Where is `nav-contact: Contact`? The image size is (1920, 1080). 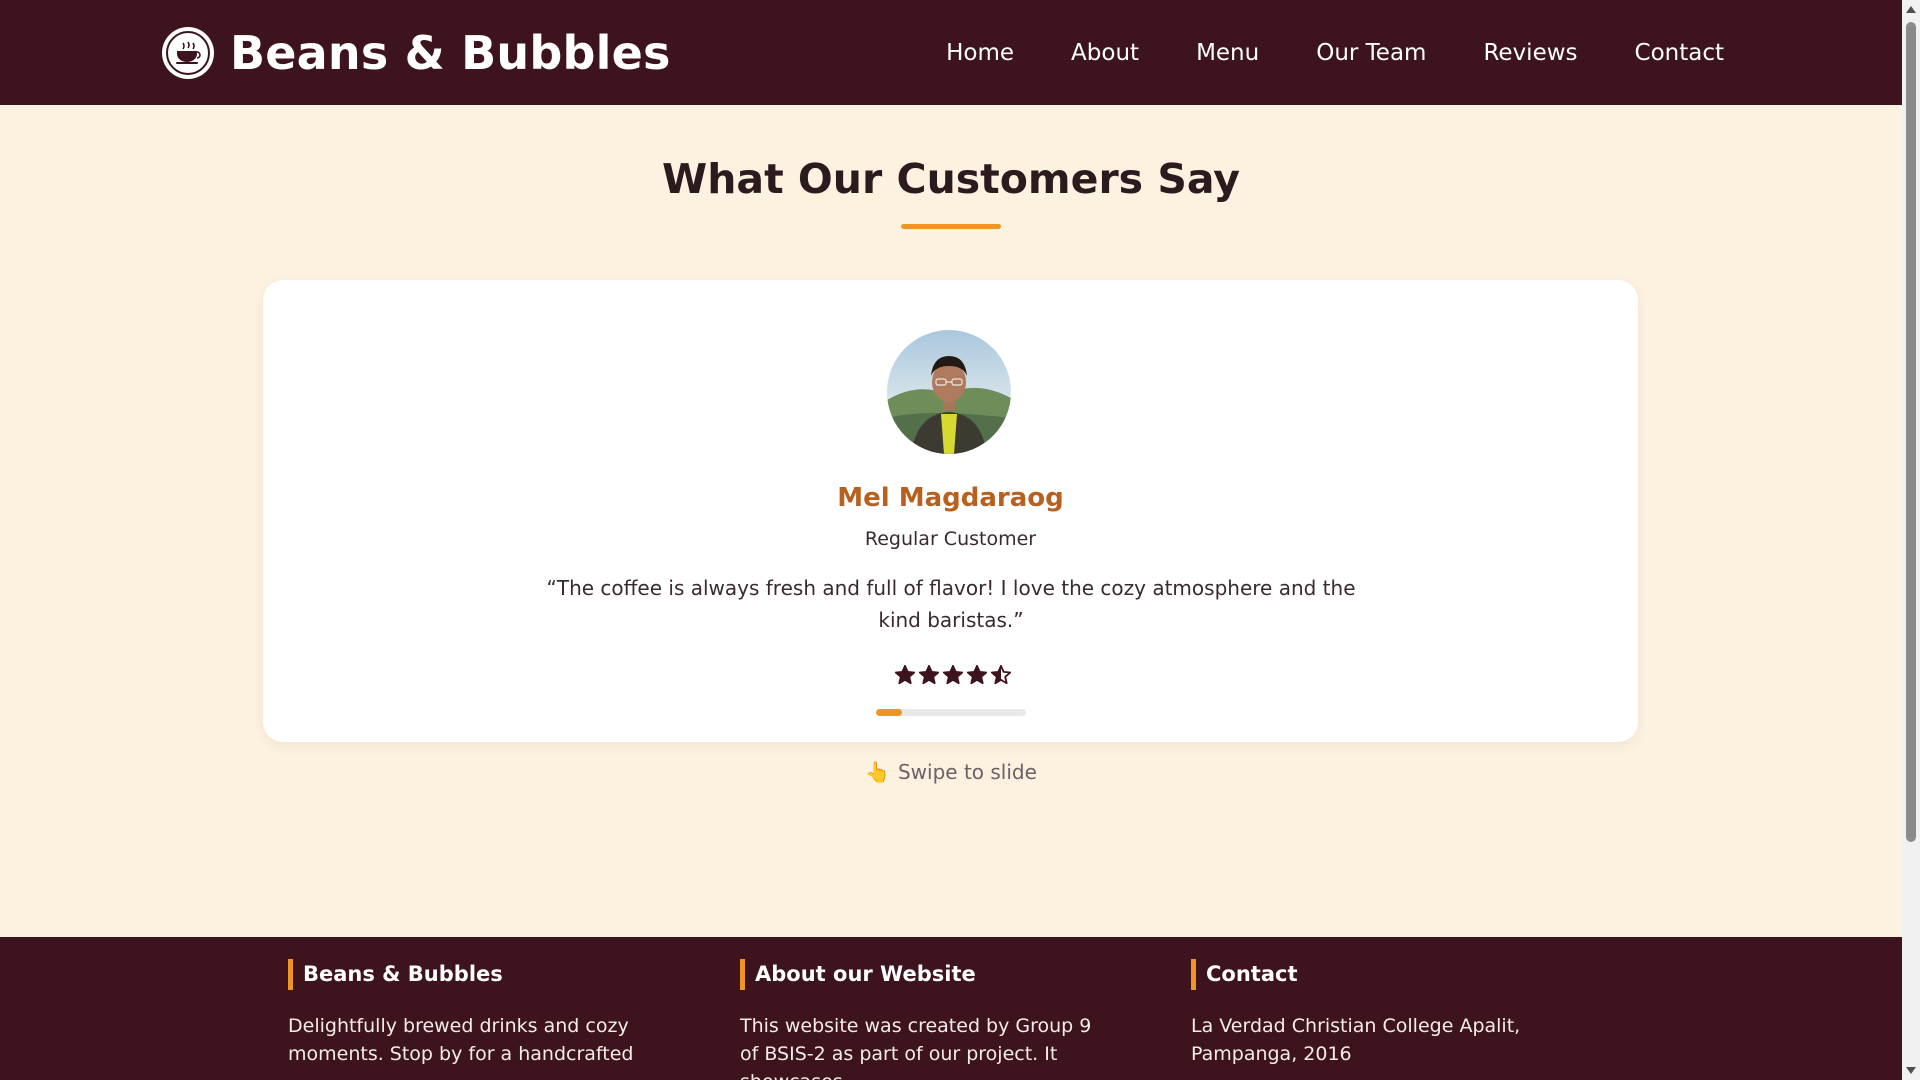
nav-contact: Contact is located at coordinates (1679, 53).